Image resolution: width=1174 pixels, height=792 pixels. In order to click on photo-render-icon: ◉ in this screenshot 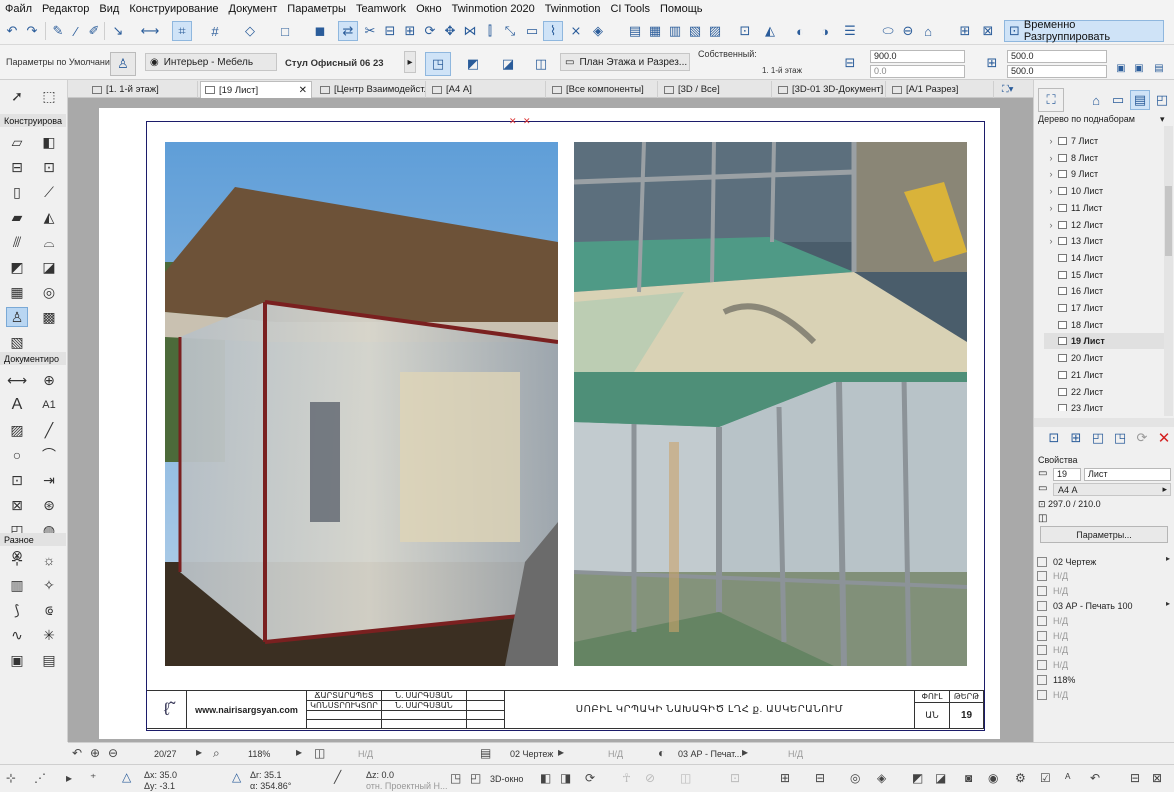, I will do `click(993, 778)`.